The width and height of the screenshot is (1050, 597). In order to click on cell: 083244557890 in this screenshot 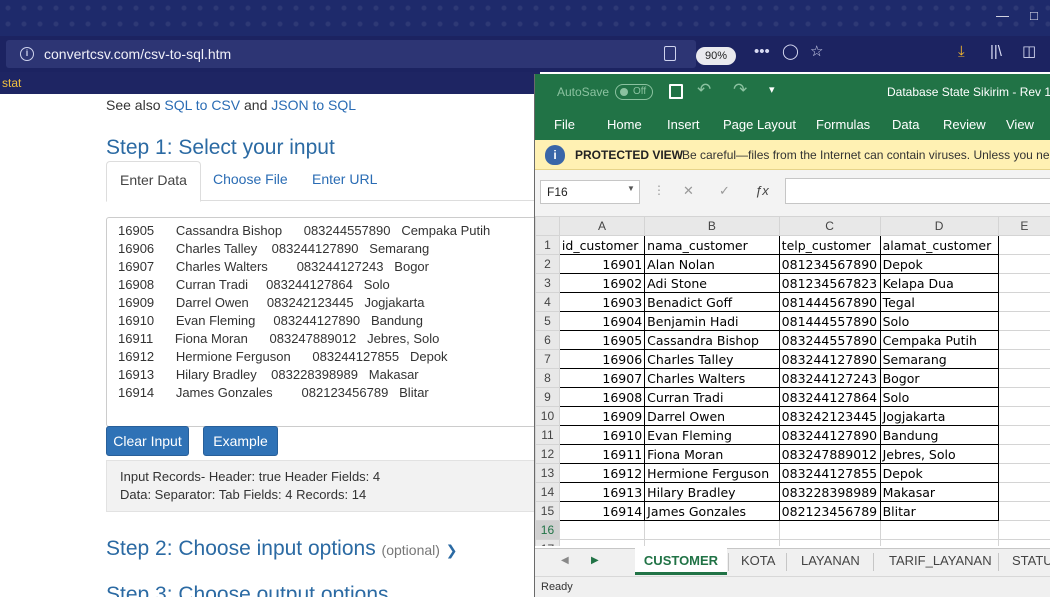, I will do `click(829, 340)`.